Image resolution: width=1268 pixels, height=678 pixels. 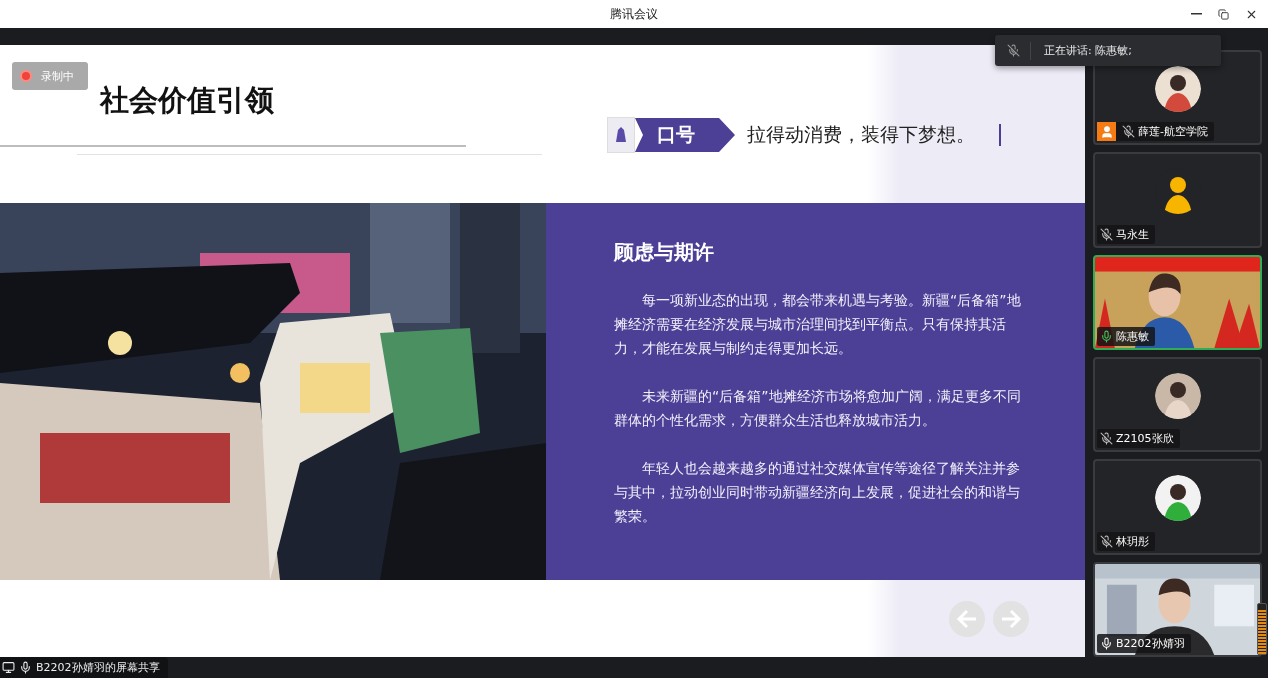 I want to click on participant-name: 林玥彤, so click(x=1132, y=541).